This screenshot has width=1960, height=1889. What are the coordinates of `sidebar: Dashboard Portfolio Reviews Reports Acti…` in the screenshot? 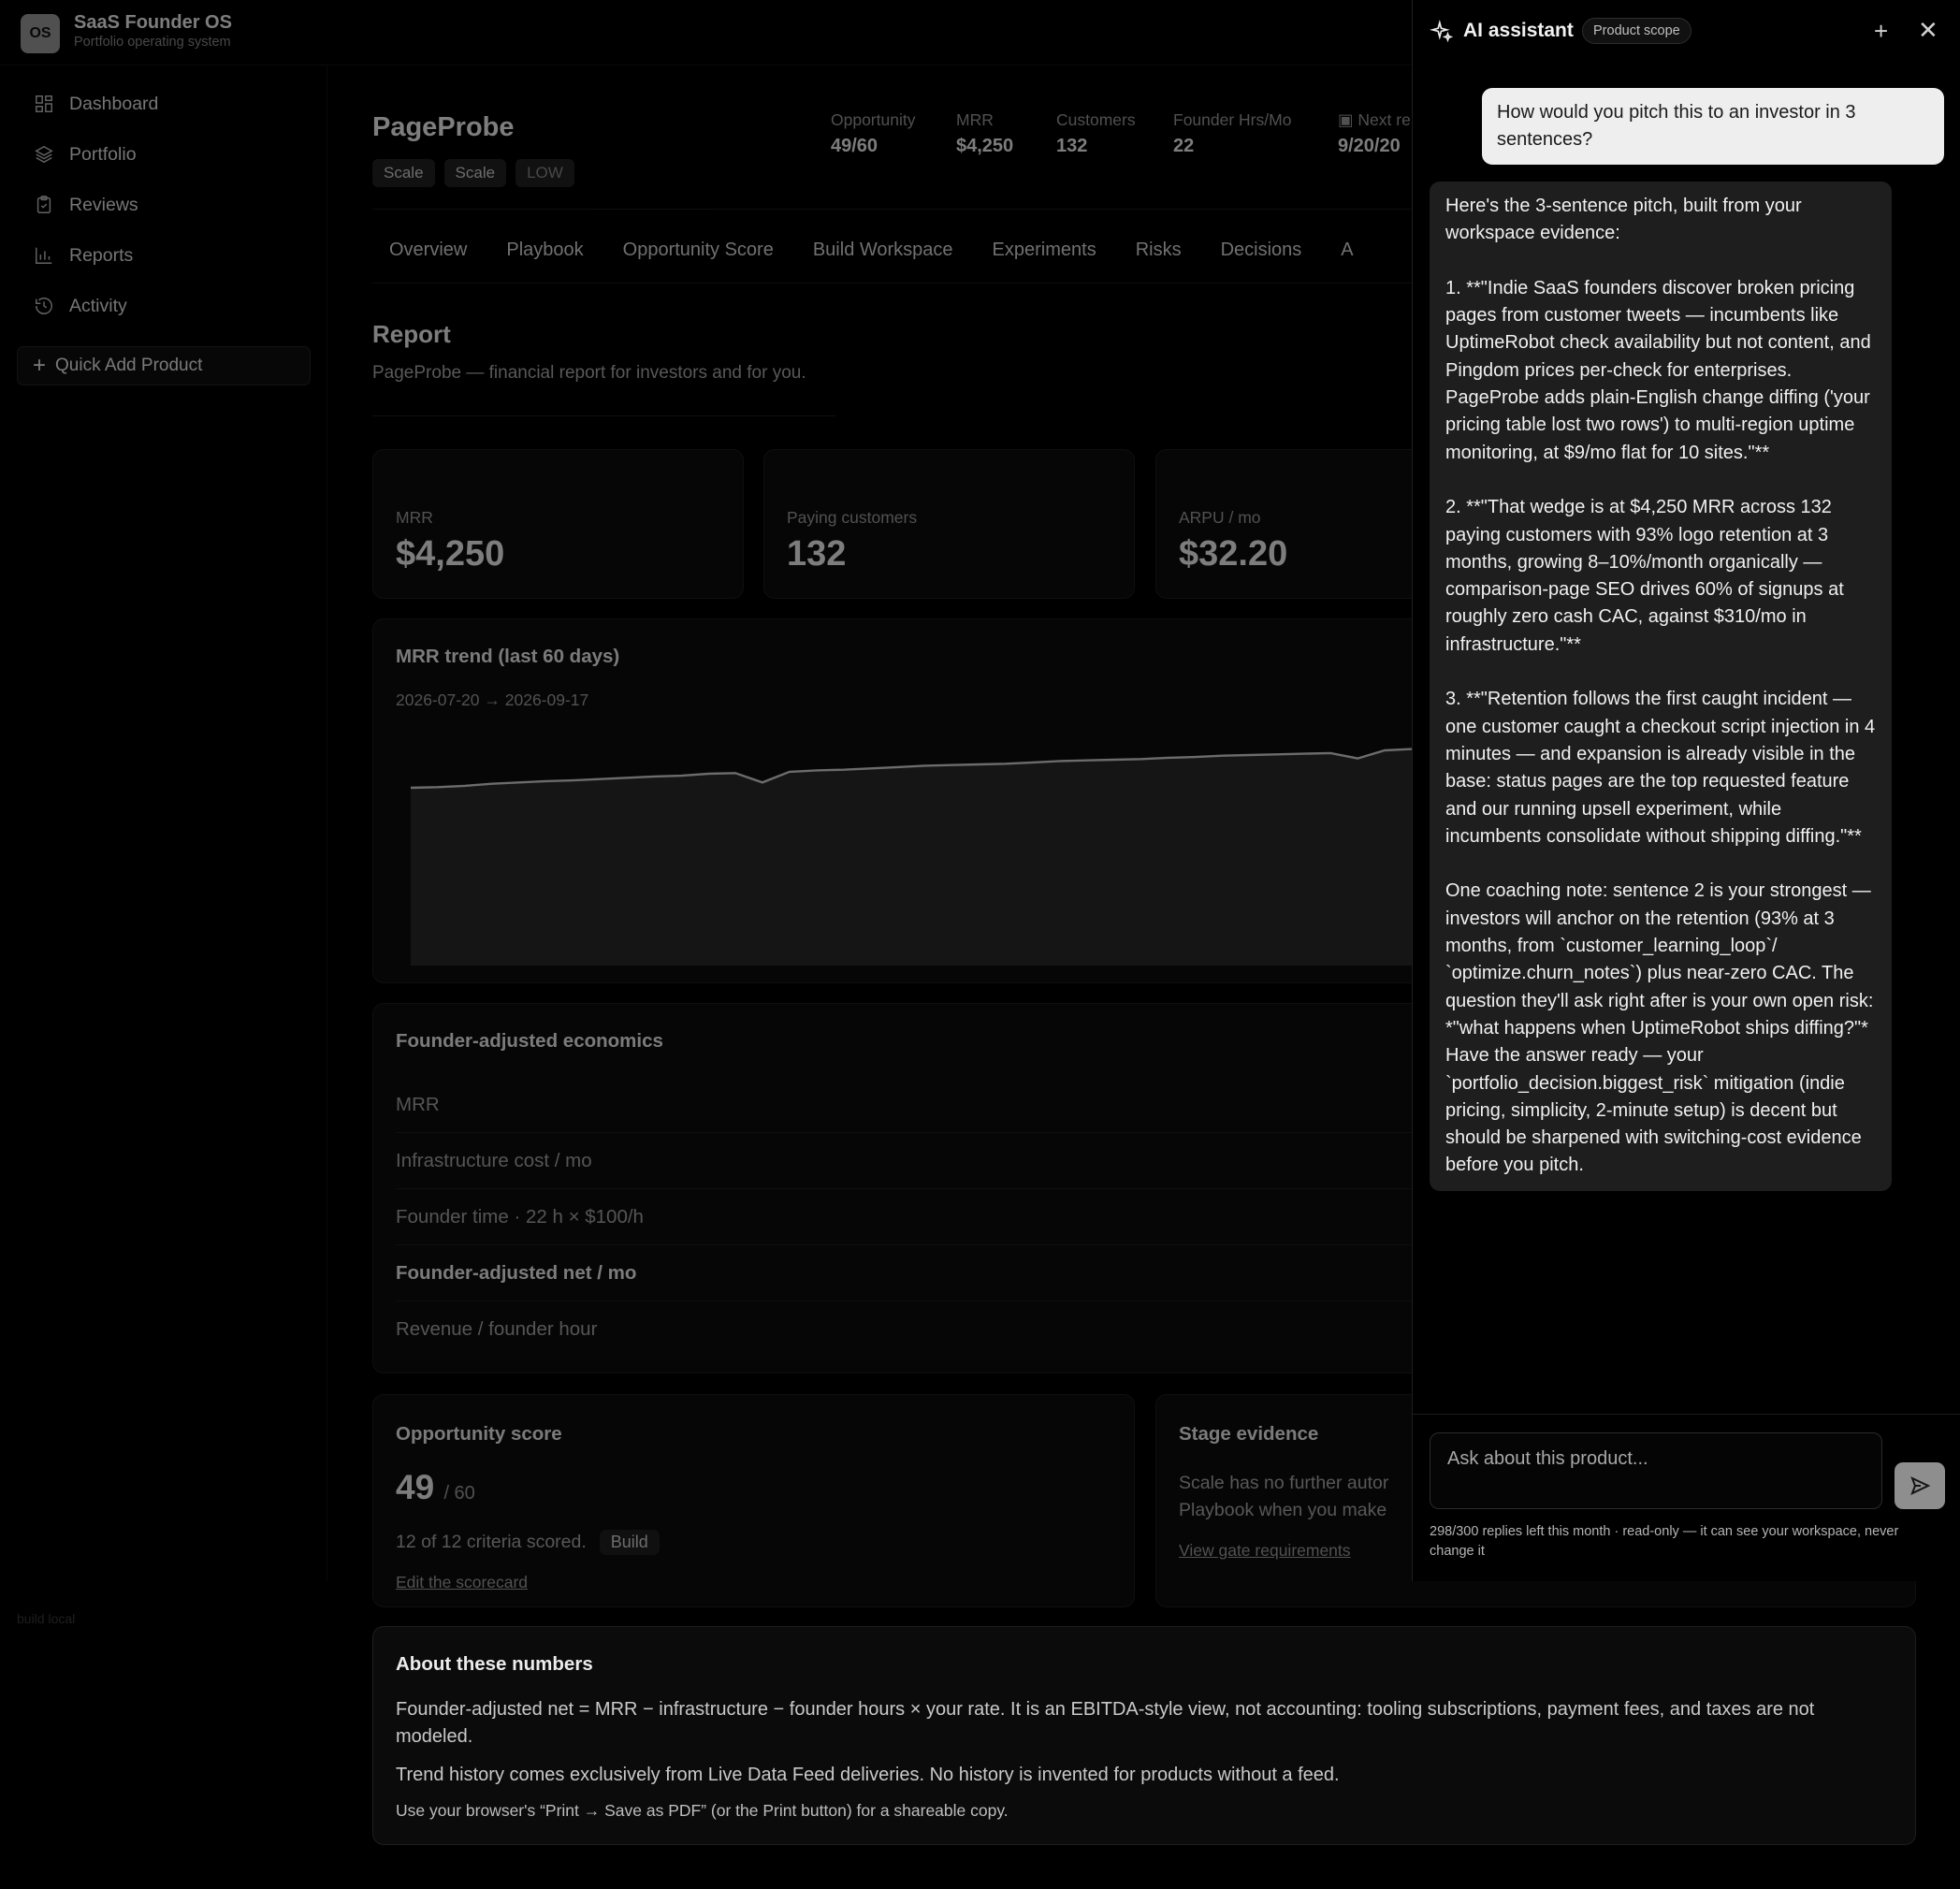 It's located at (163, 845).